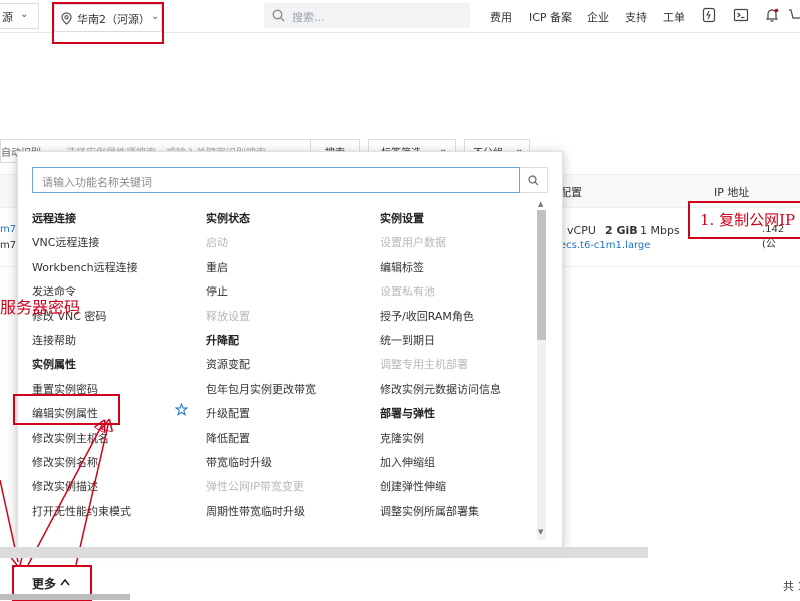 The width and height of the screenshot is (800, 601). I want to click on app-icon, so click(709, 15).